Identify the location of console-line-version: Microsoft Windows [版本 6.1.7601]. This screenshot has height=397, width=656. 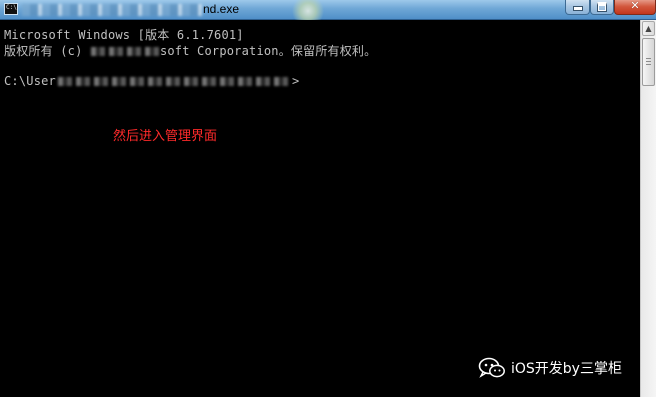
(124, 35).